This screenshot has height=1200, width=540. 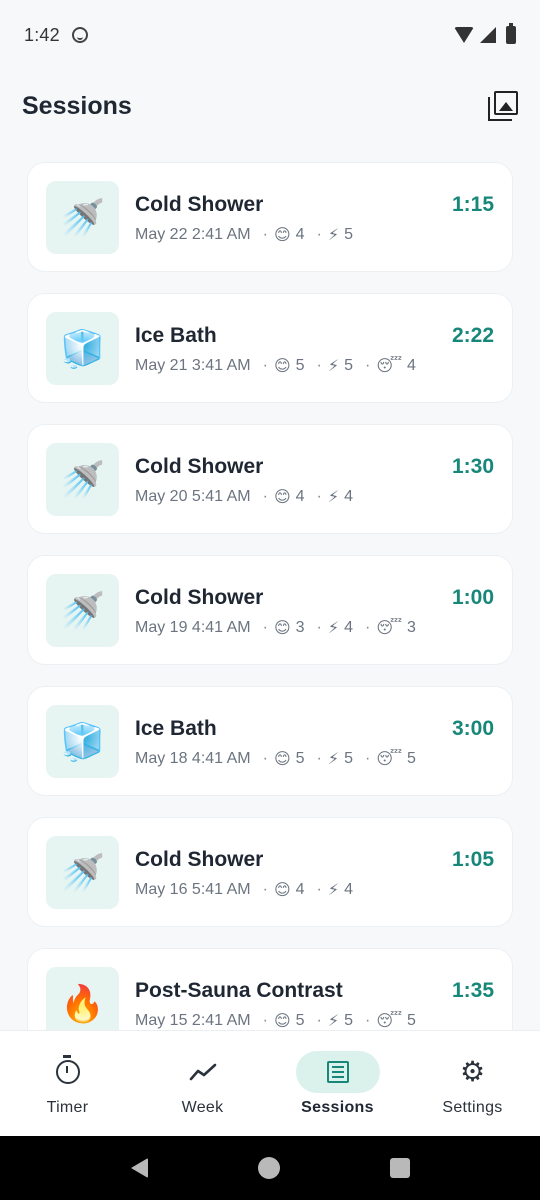 I want to click on session-title: Post-Sauna Contrast, so click(x=239, y=990).